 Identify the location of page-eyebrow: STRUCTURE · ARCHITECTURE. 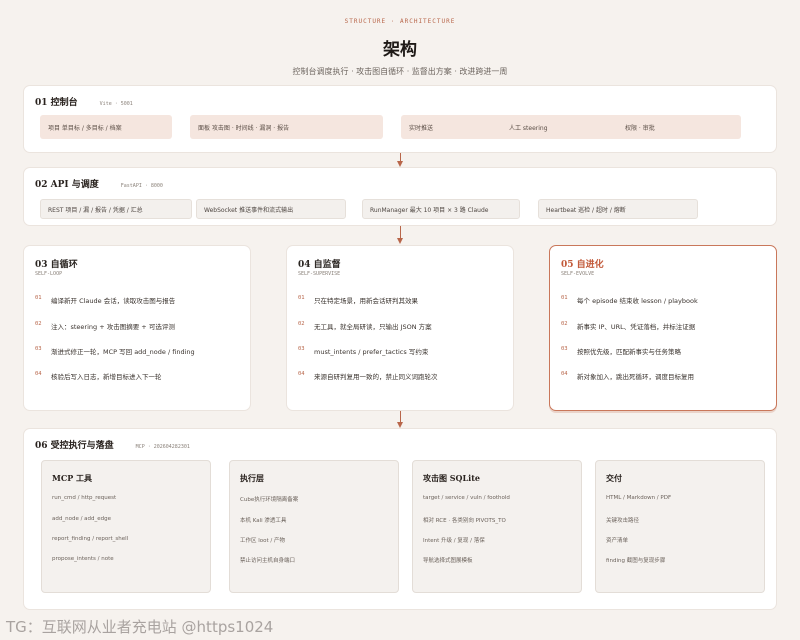
(400, 21).